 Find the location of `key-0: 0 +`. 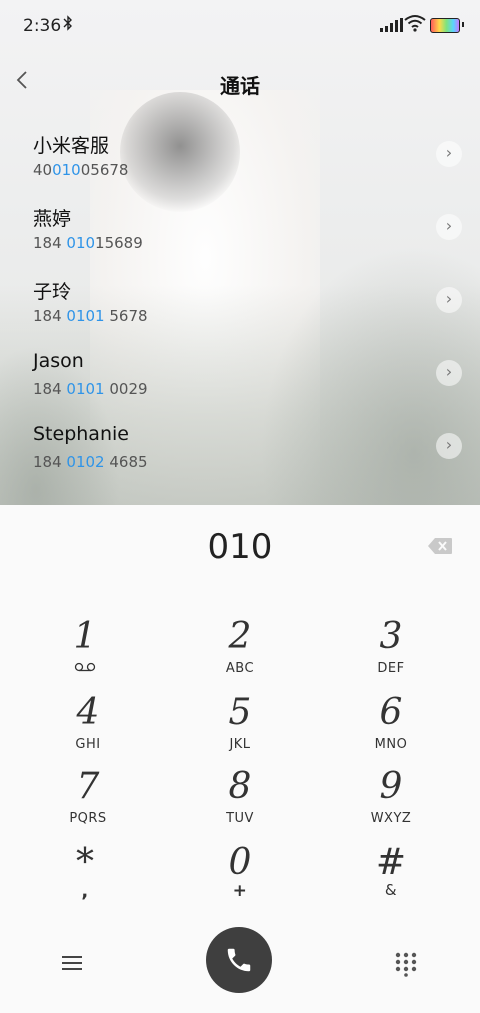

key-0: 0 + is located at coordinates (240, 878).